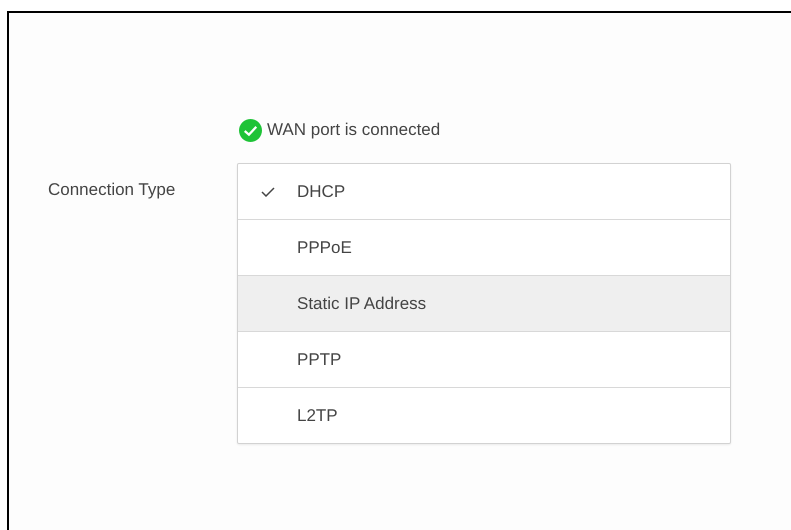 The width and height of the screenshot is (791, 530). I want to click on menu-option: PPTP, so click(484, 359).